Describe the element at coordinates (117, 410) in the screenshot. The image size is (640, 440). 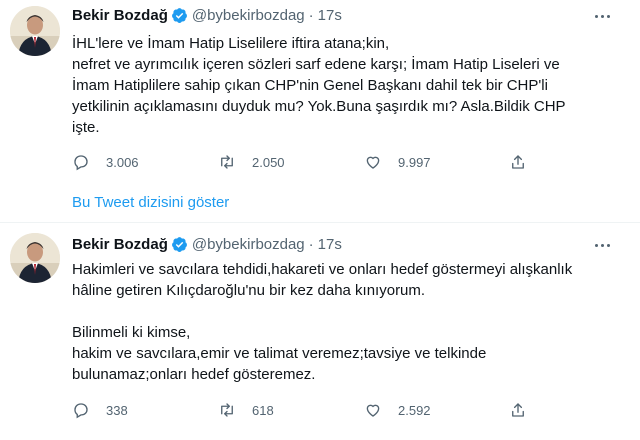
I see `reply-count: 338` at that location.